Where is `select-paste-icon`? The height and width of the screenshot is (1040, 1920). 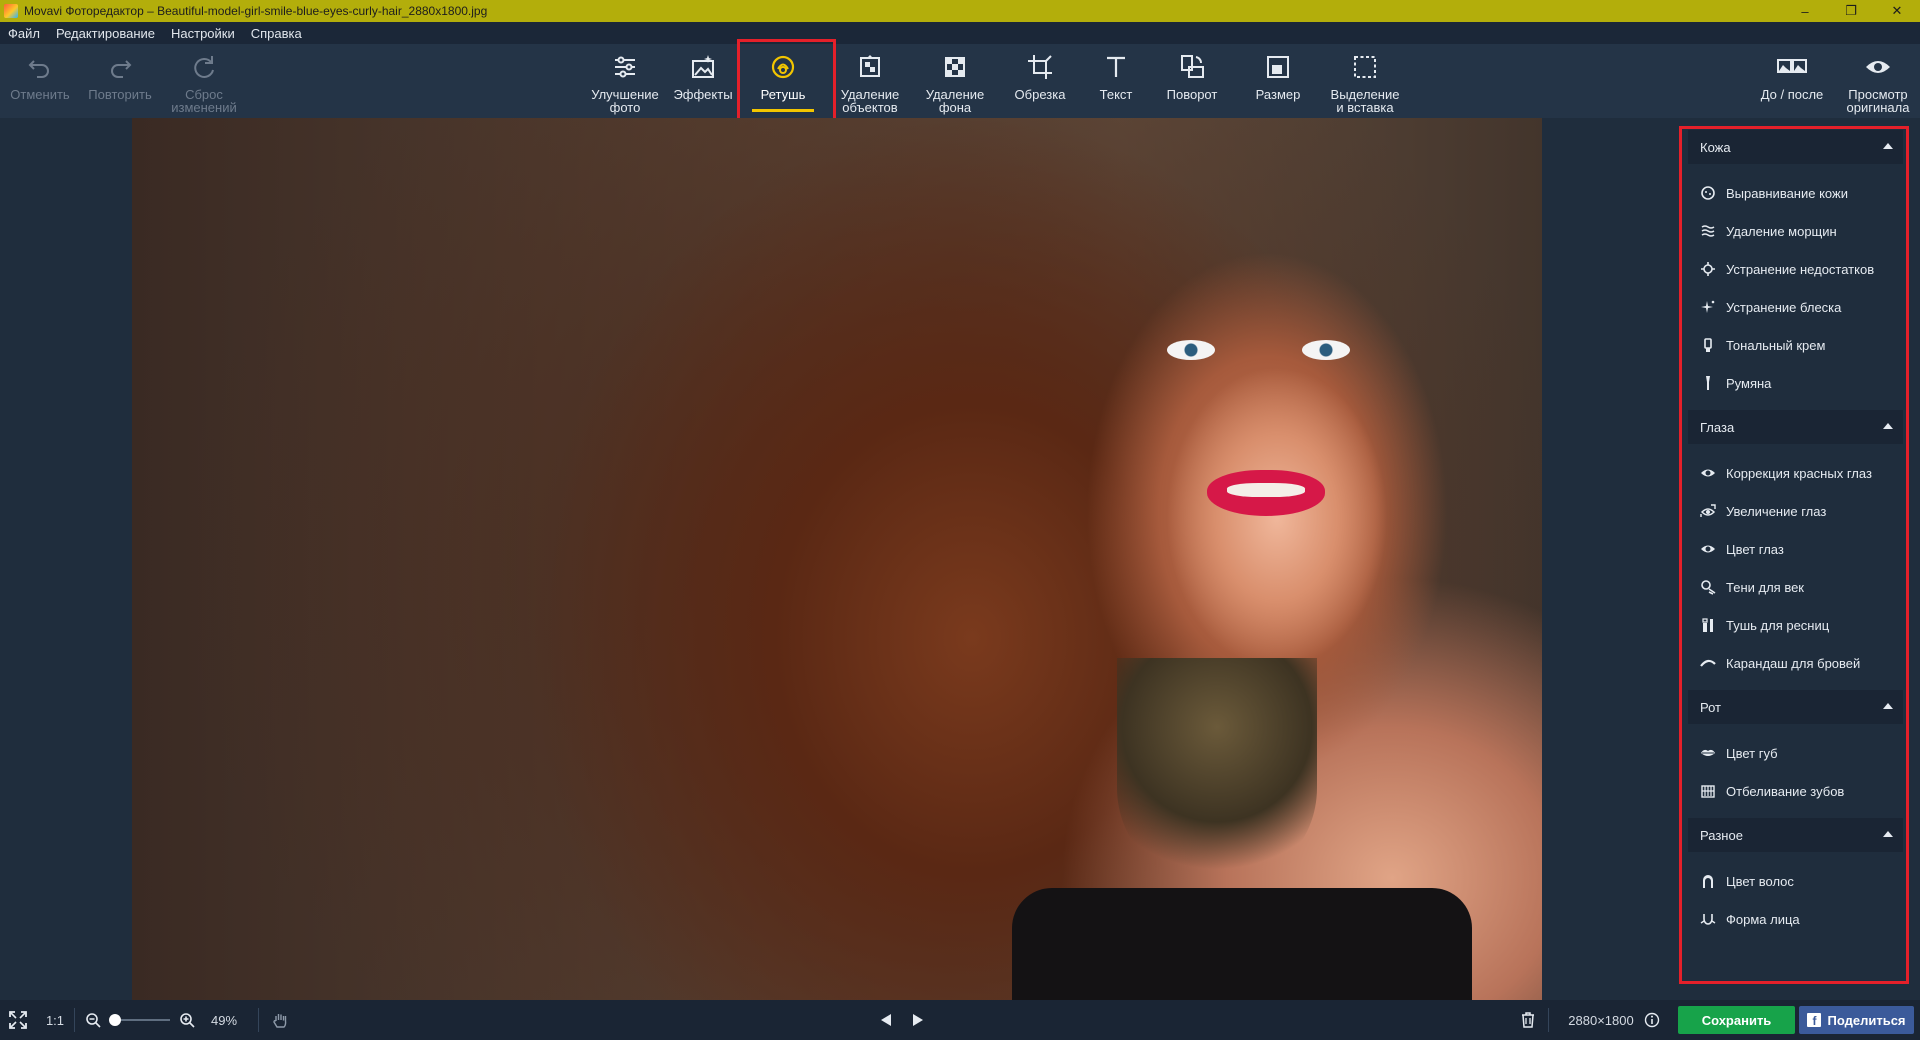
select-paste-icon is located at coordinates (1365, 67).